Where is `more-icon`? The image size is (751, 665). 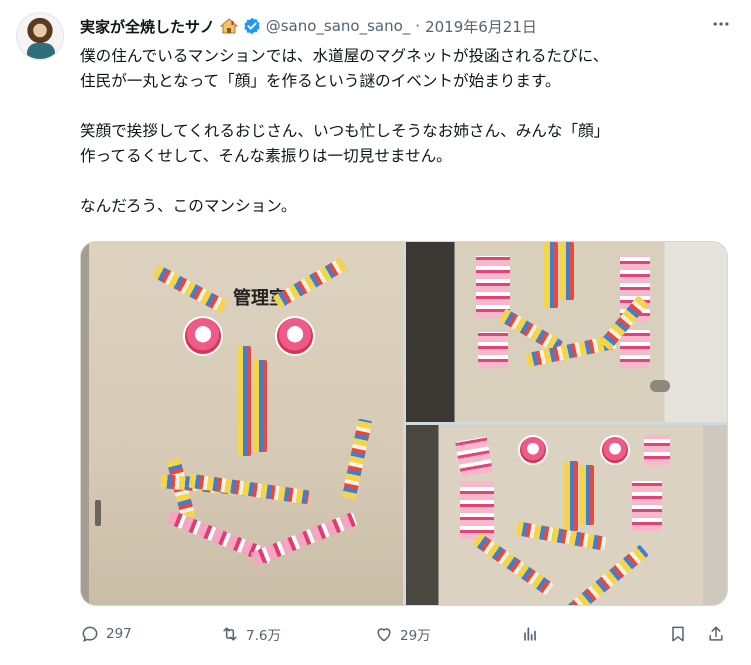 more-icon is located at coordinates (721, 24).